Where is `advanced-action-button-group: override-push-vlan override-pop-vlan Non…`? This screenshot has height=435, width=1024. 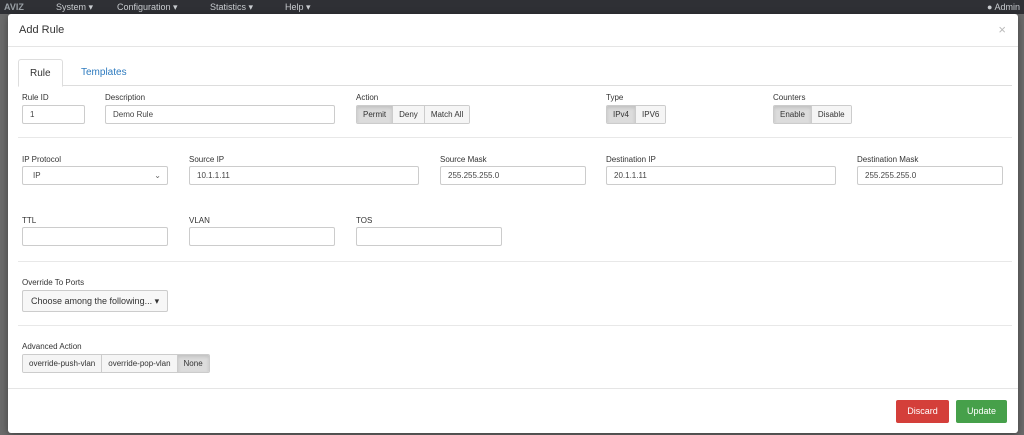 advanced-action-button-group: override-push-vlan override-pop-vlan Non… is located at coordinates (116, 363).